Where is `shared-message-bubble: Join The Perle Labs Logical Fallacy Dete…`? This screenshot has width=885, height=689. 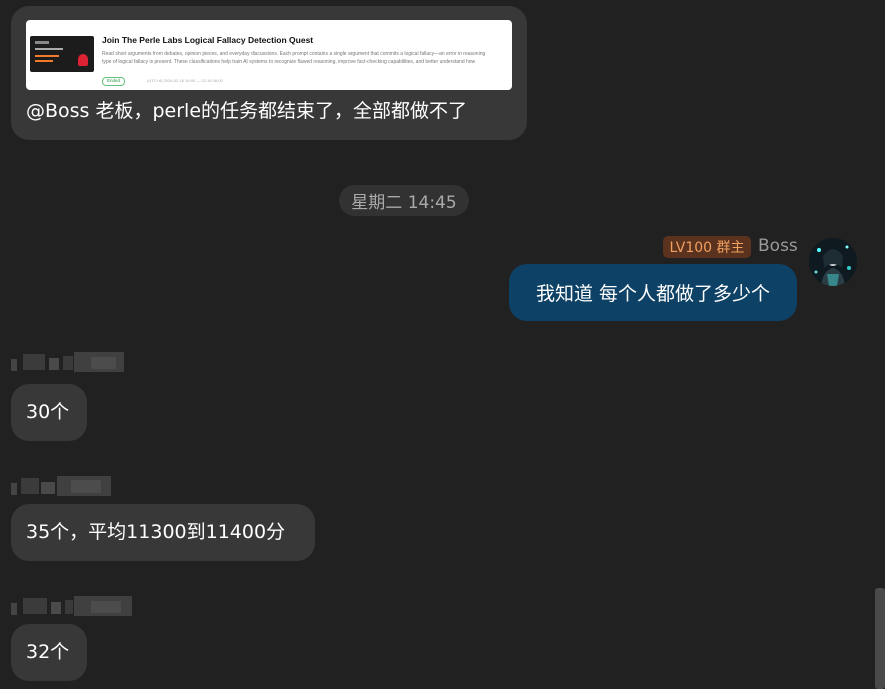 shared-message-bubble: Join The Perle Labs Logical Fallacy Dete… is located at coordinates (269, 73).